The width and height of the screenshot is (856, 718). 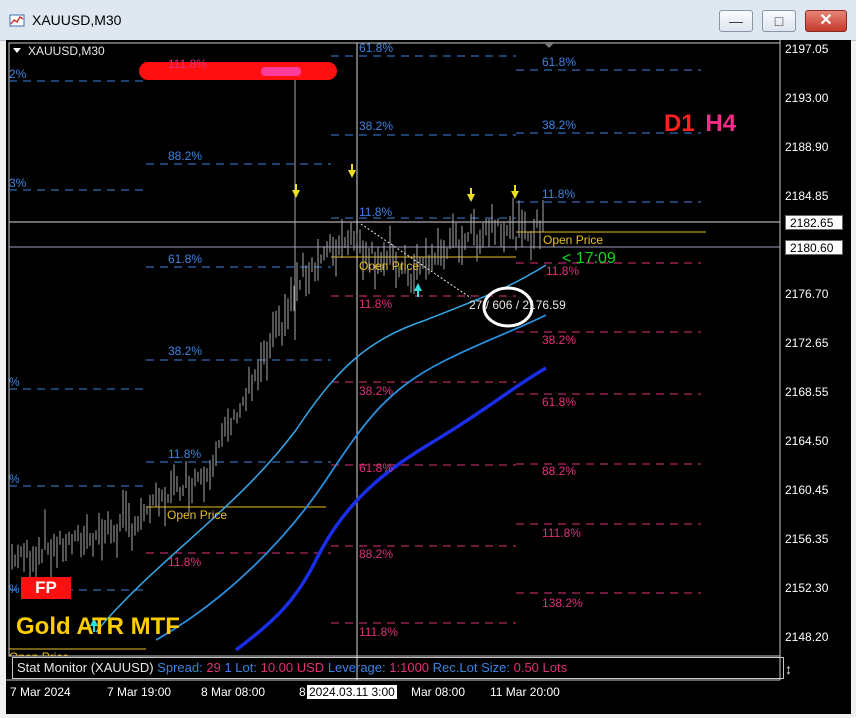 I want to click on minimize-icon: —, so click(x=736, y=21).